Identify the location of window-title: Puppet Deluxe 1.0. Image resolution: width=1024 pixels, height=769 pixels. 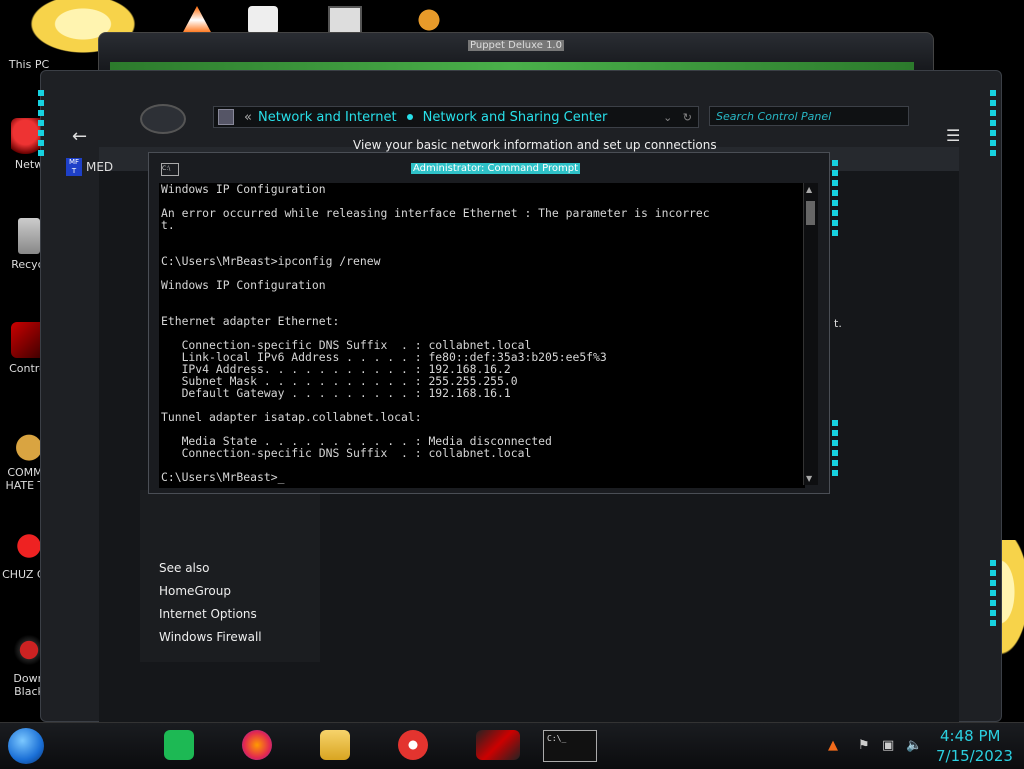
(516, 45).